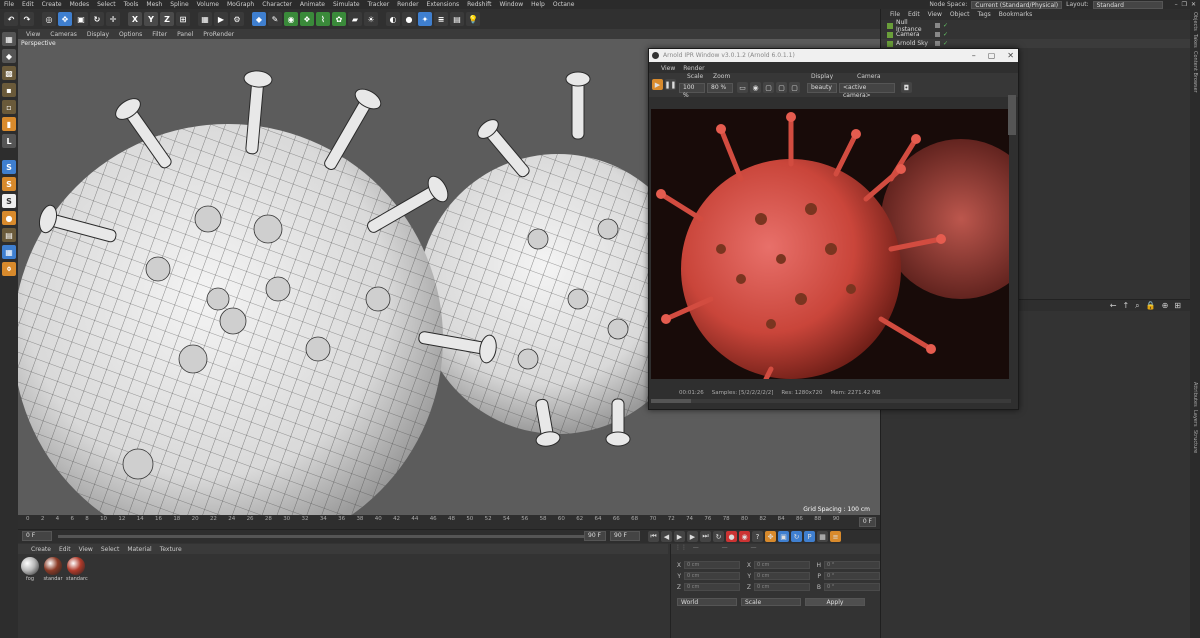 The height and width of the screenshot is (638, 1200). What do you see at coordinates (81, 19) in the screenshot?
I see `scale-icon: ▣` at bounding box center [81, 19].